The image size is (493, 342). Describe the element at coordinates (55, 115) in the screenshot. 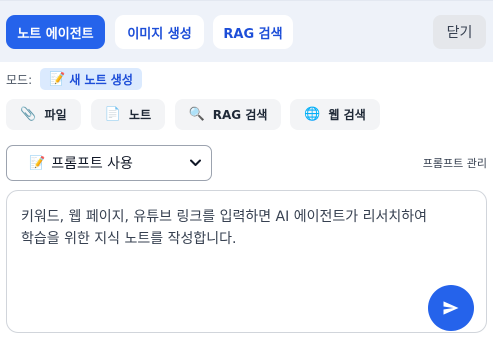

I see `file-button-label: 파일` at that location.